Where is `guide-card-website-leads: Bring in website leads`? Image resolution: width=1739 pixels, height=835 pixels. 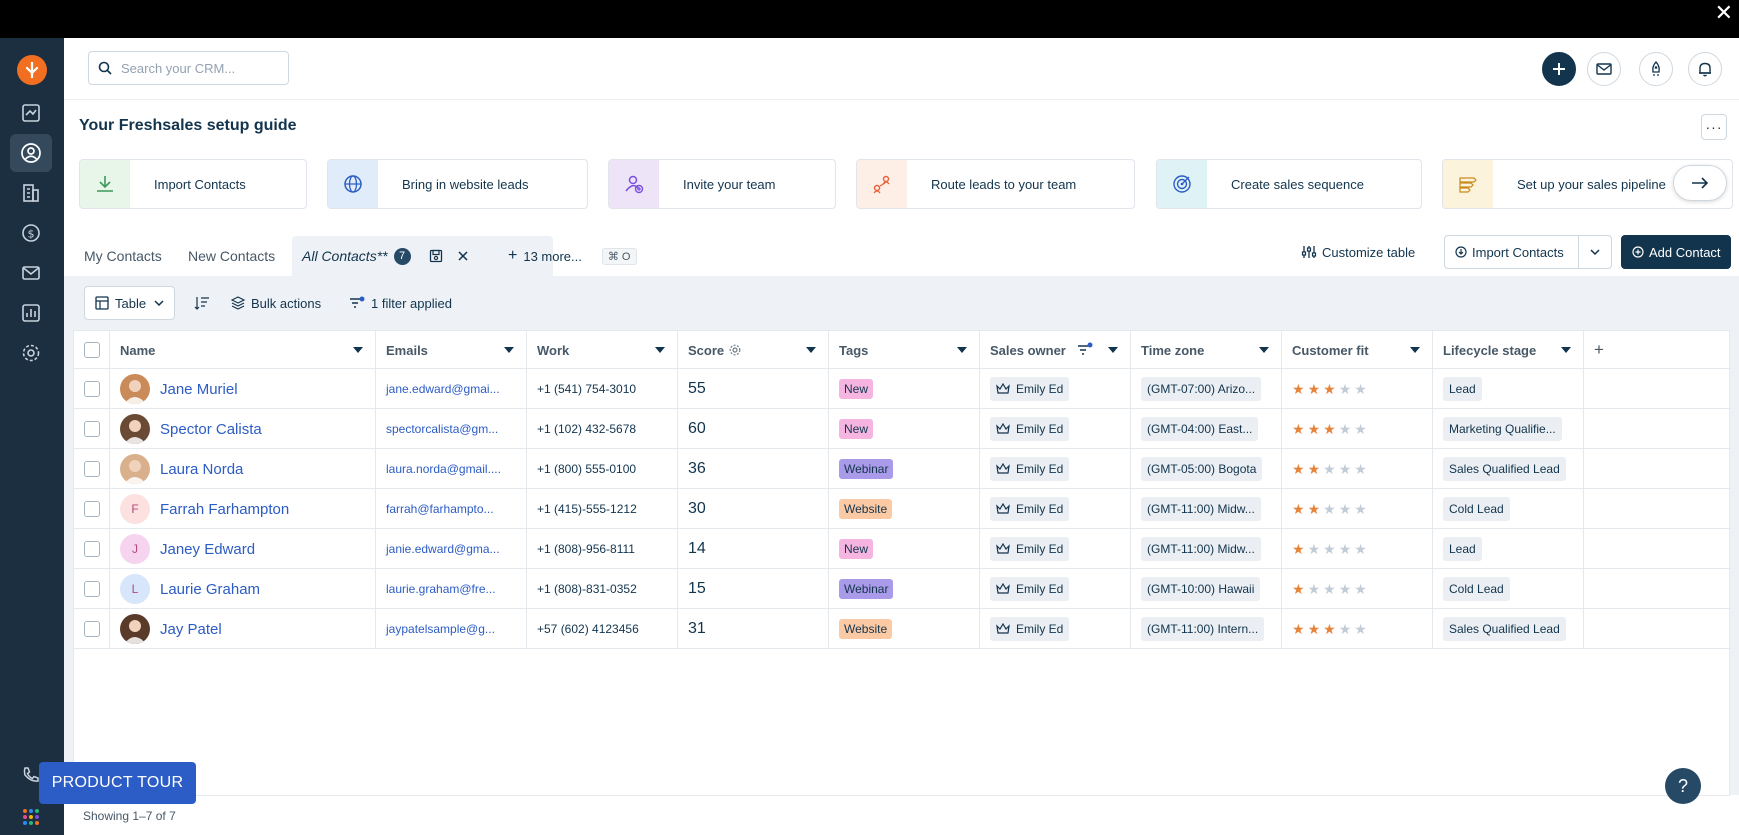
guide-card-website-leads: Bring in website leads is located at coordinates (457, 184).